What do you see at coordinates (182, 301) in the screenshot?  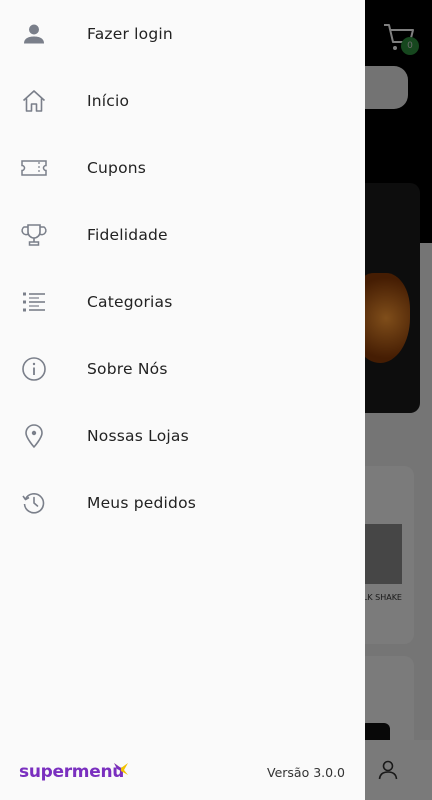 I see `menu-item-categories: Categorias` at bounding box center [182, 301].